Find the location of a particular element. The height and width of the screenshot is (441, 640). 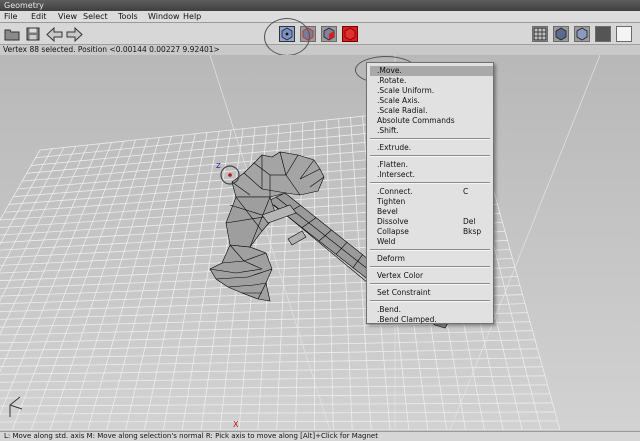

context-menu-item: .Connect. C is located at coordinates (434, 192).